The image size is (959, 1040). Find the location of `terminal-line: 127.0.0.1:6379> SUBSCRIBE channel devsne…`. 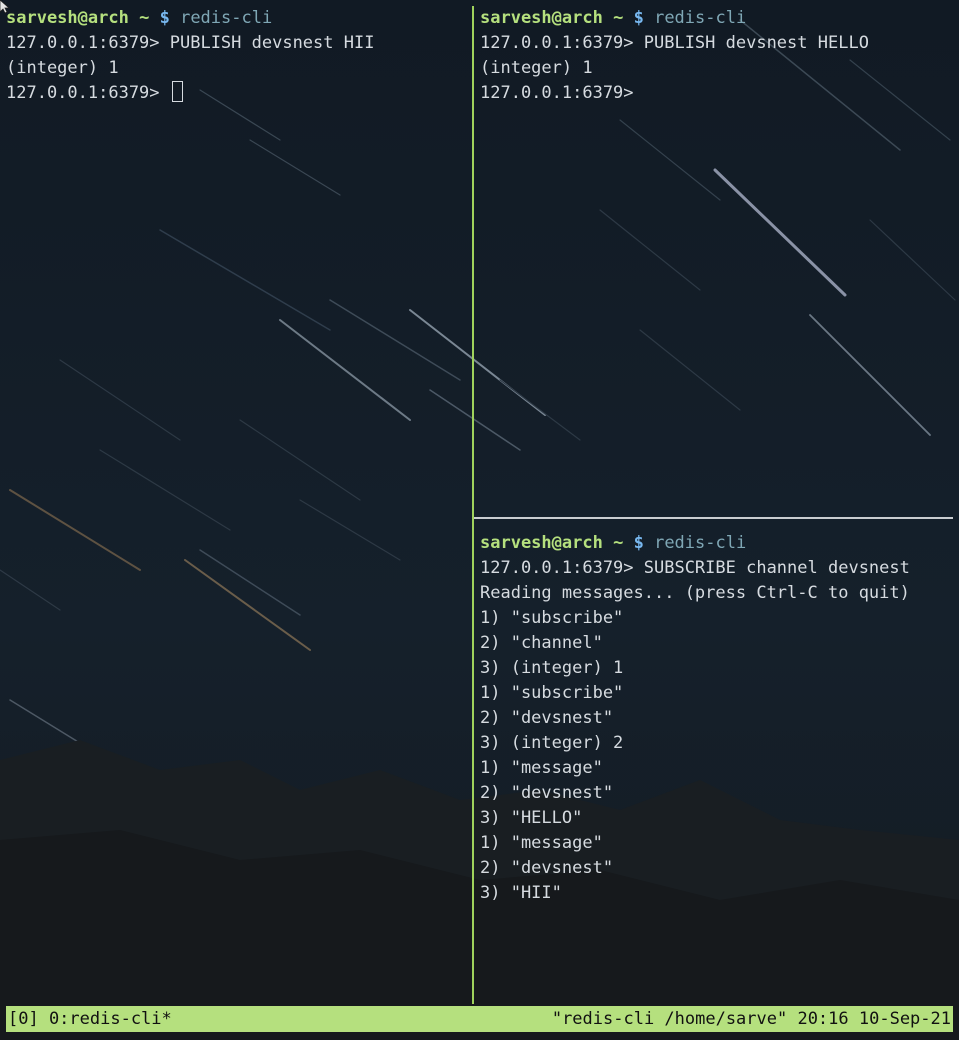

terminal-line: 127.0.0.1:6379> SUBSCRIBE channel devsne… is located at coordinates (695, 568).